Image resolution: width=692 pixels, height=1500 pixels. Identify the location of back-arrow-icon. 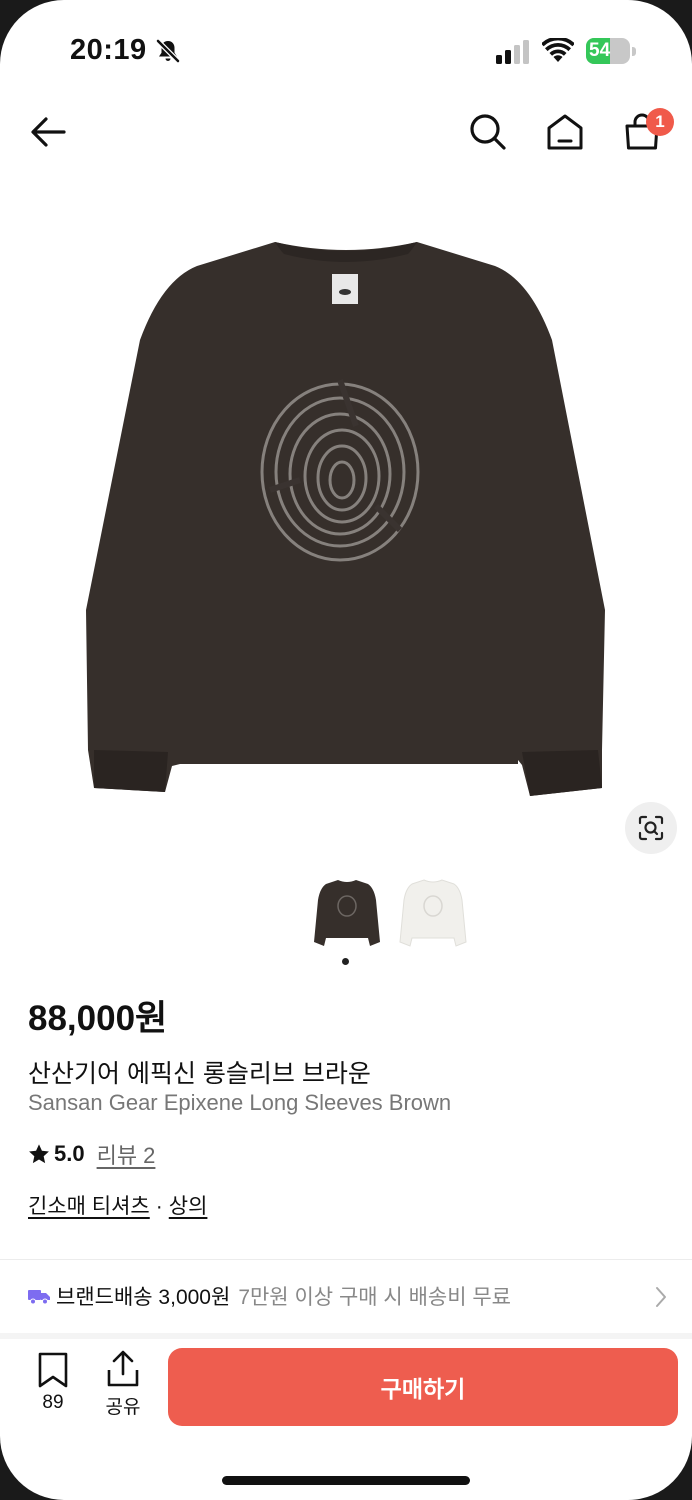
(48, 132).